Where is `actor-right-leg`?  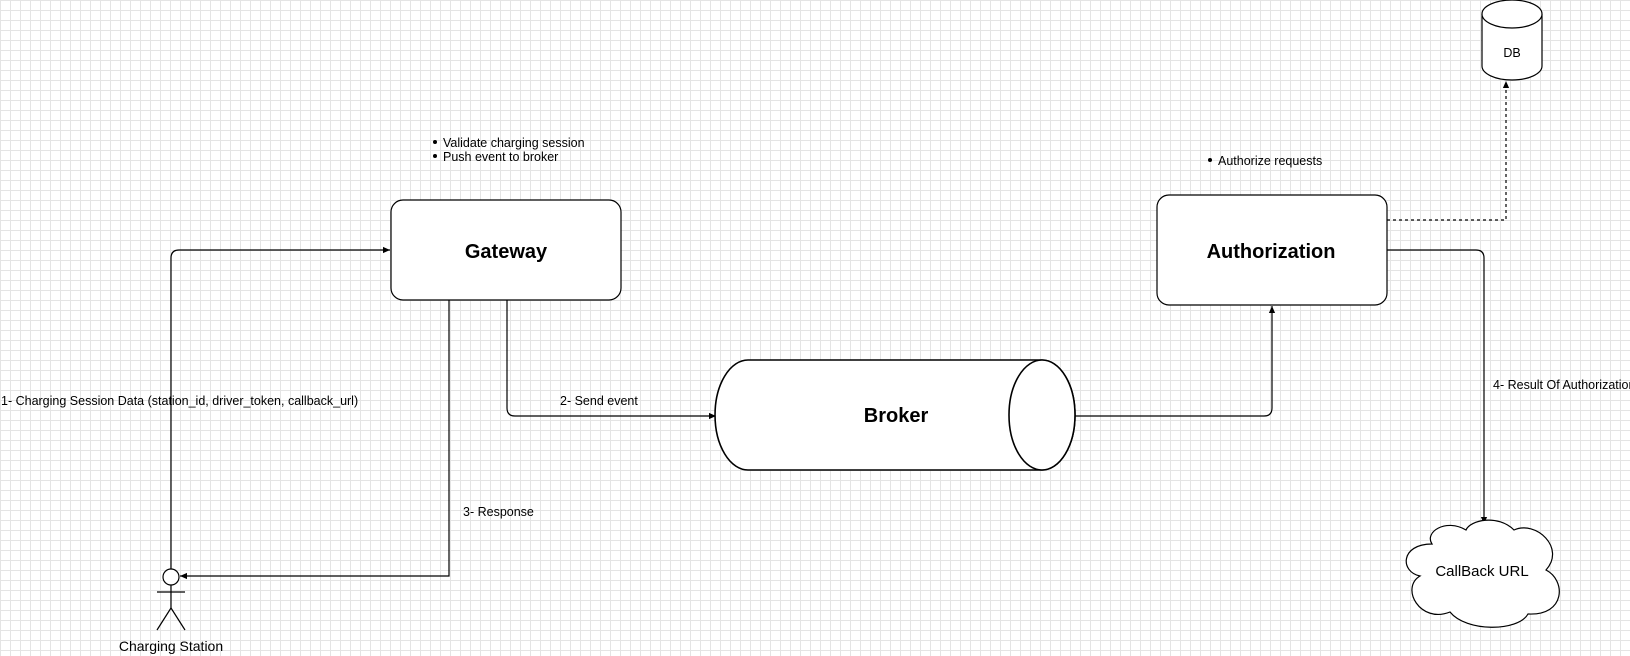 actor-right-leg is located at coordinates (178, 619).